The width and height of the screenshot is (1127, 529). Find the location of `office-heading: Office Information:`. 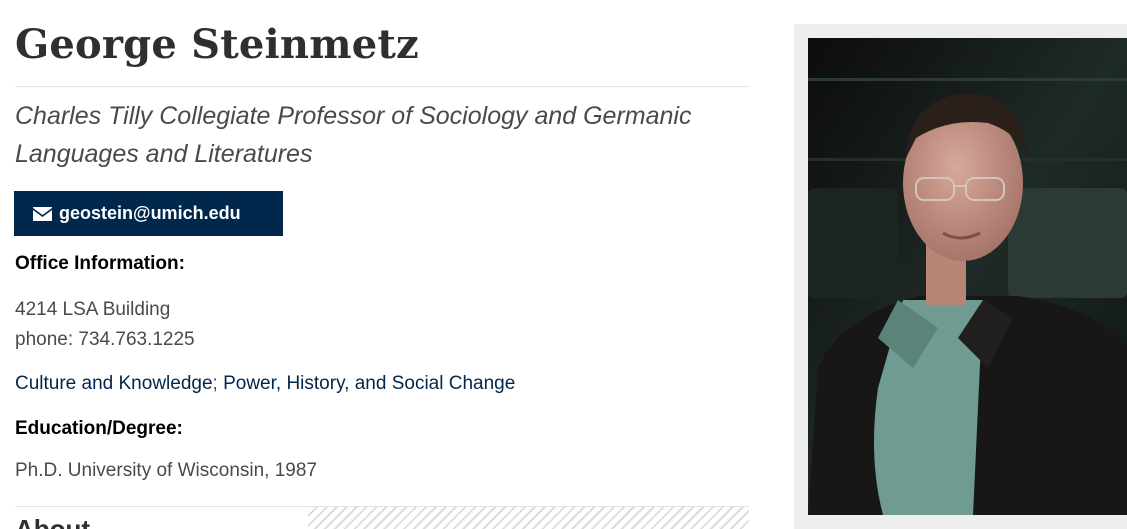

office-heading: Office Information: is located at coordinates (100, 263).